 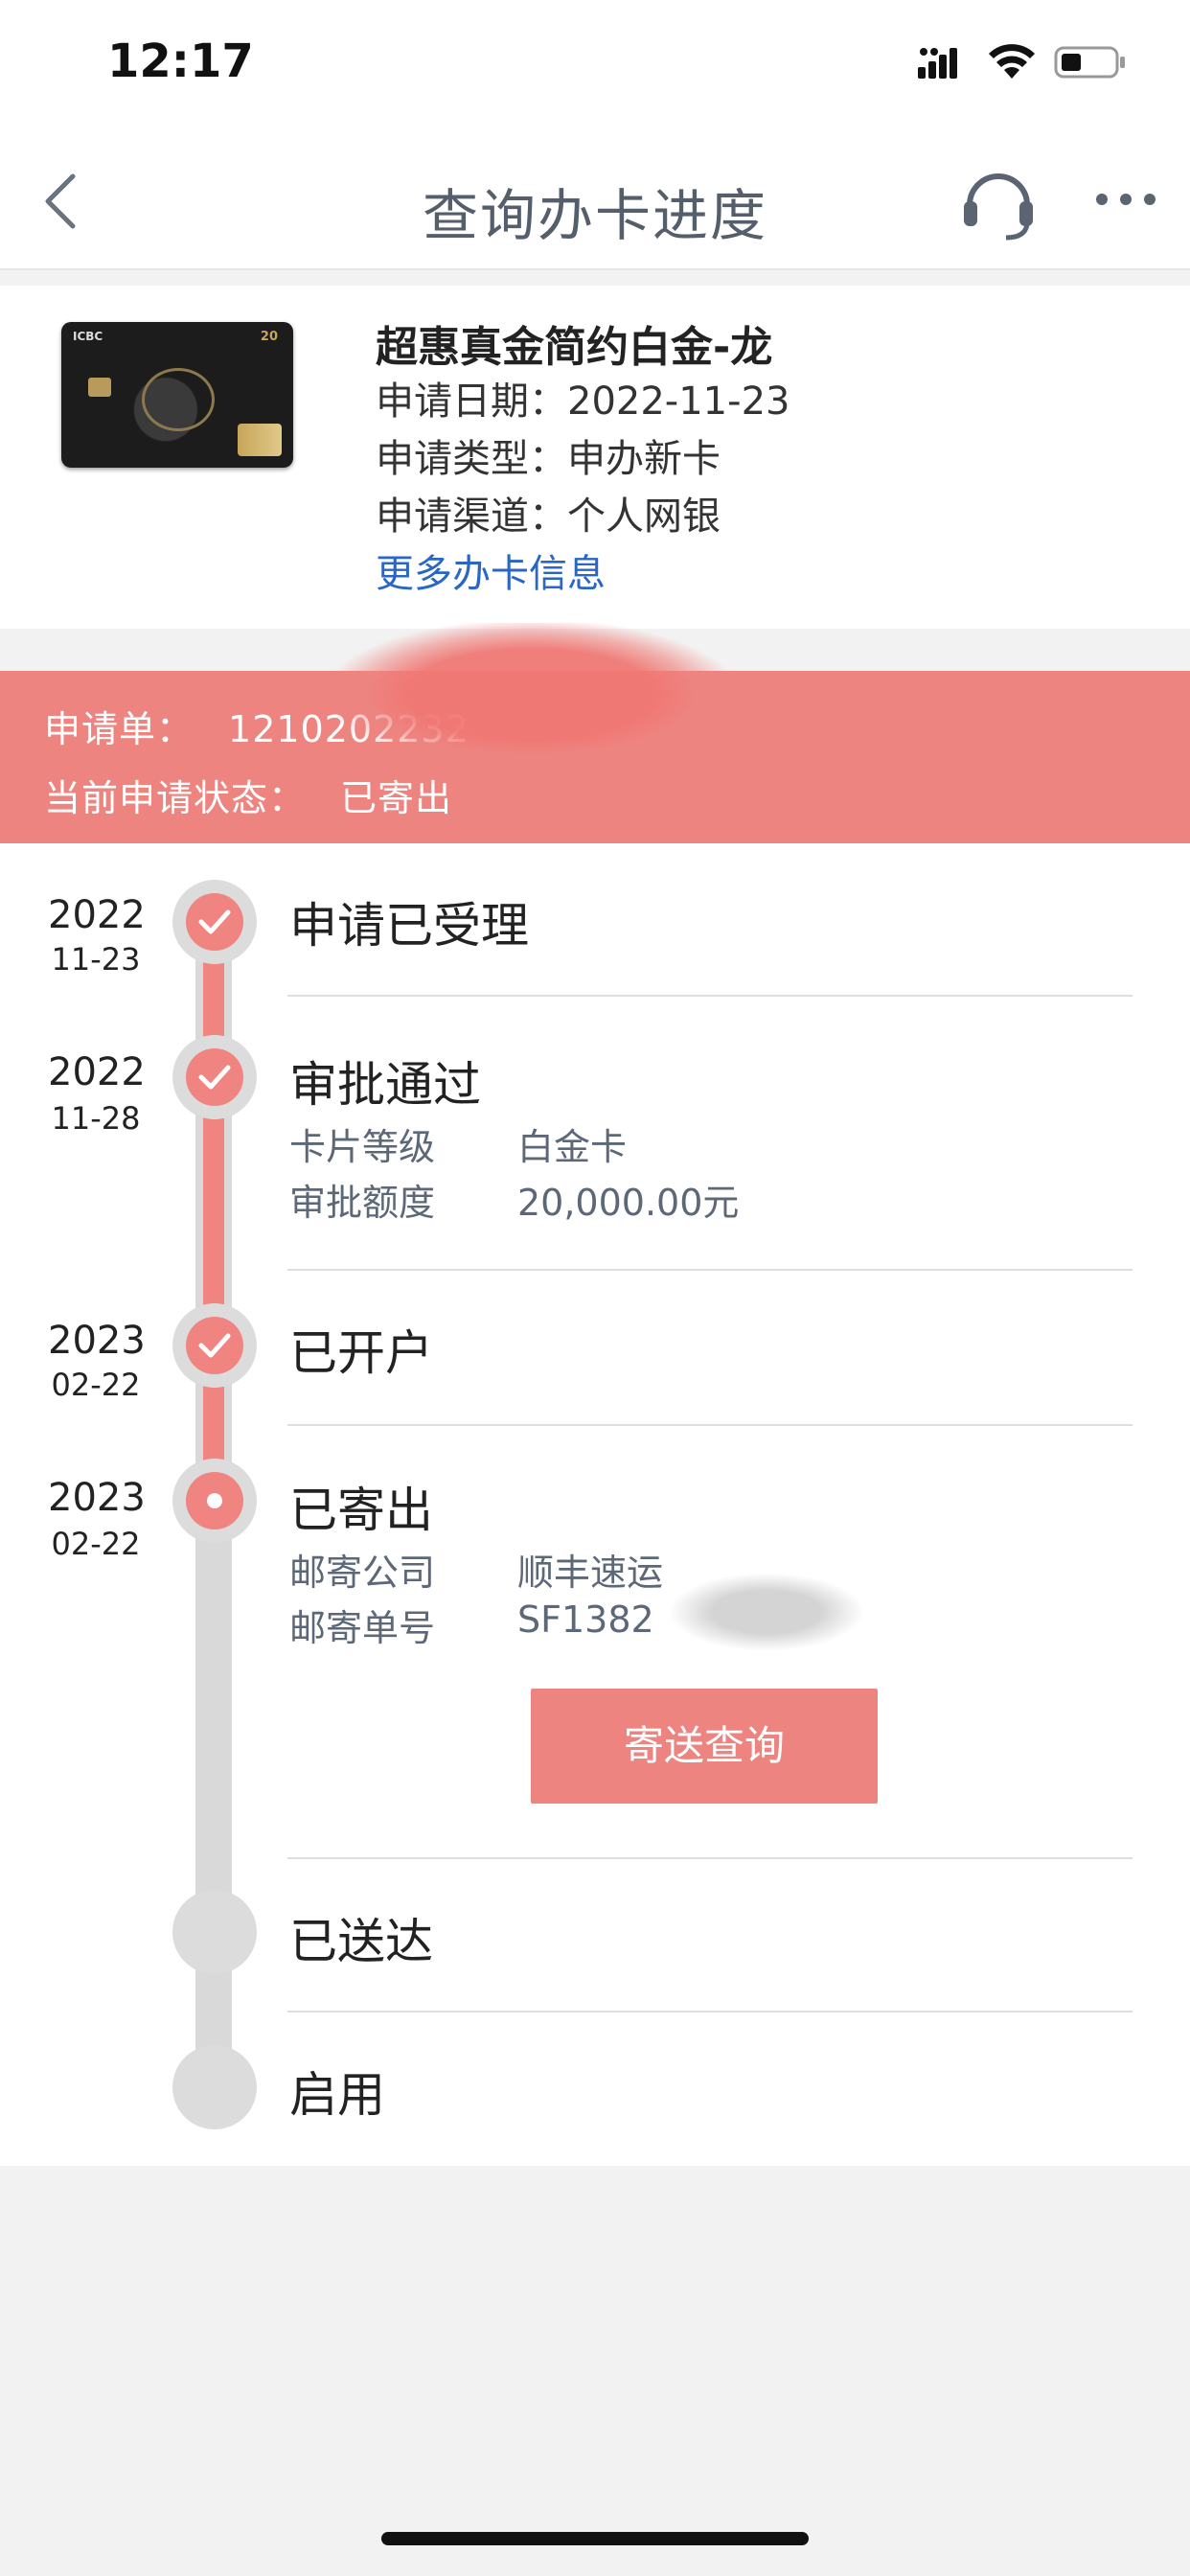 What do you see at coordinates (491, 570) in the screenshot?
I see `more-card-info-link: 更多办卡信息` at bounding box center [491, 570].